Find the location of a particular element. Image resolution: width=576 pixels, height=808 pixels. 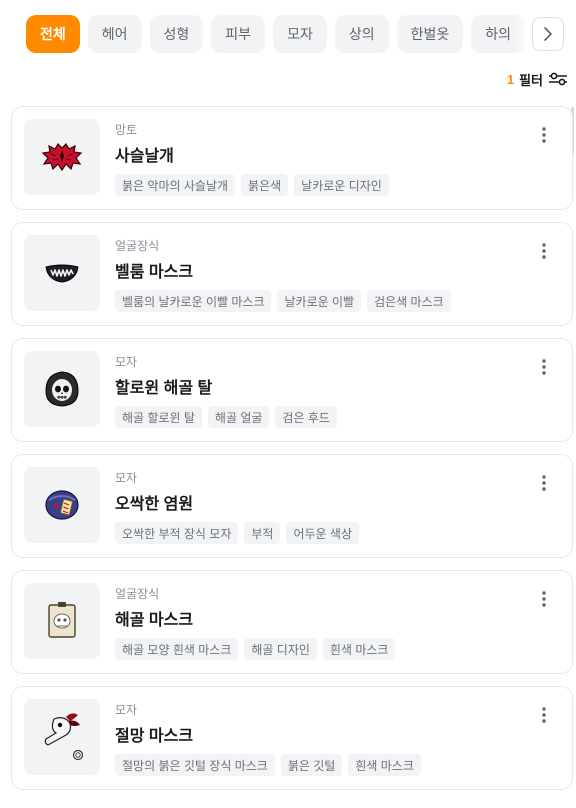

item-name: 할로윈 해골 탈 is located at coordinates (164, 388).